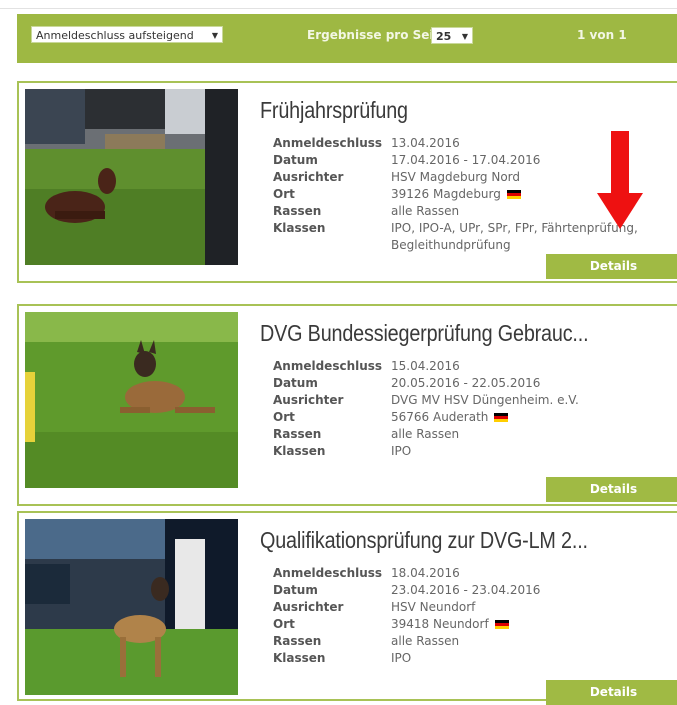 This screenshot has height=705, width=677. What do you see at coordinates (446, 194) in the screenshot?
I see `location-value: 39126 Magdeburg` at bounding box center [446, 194].